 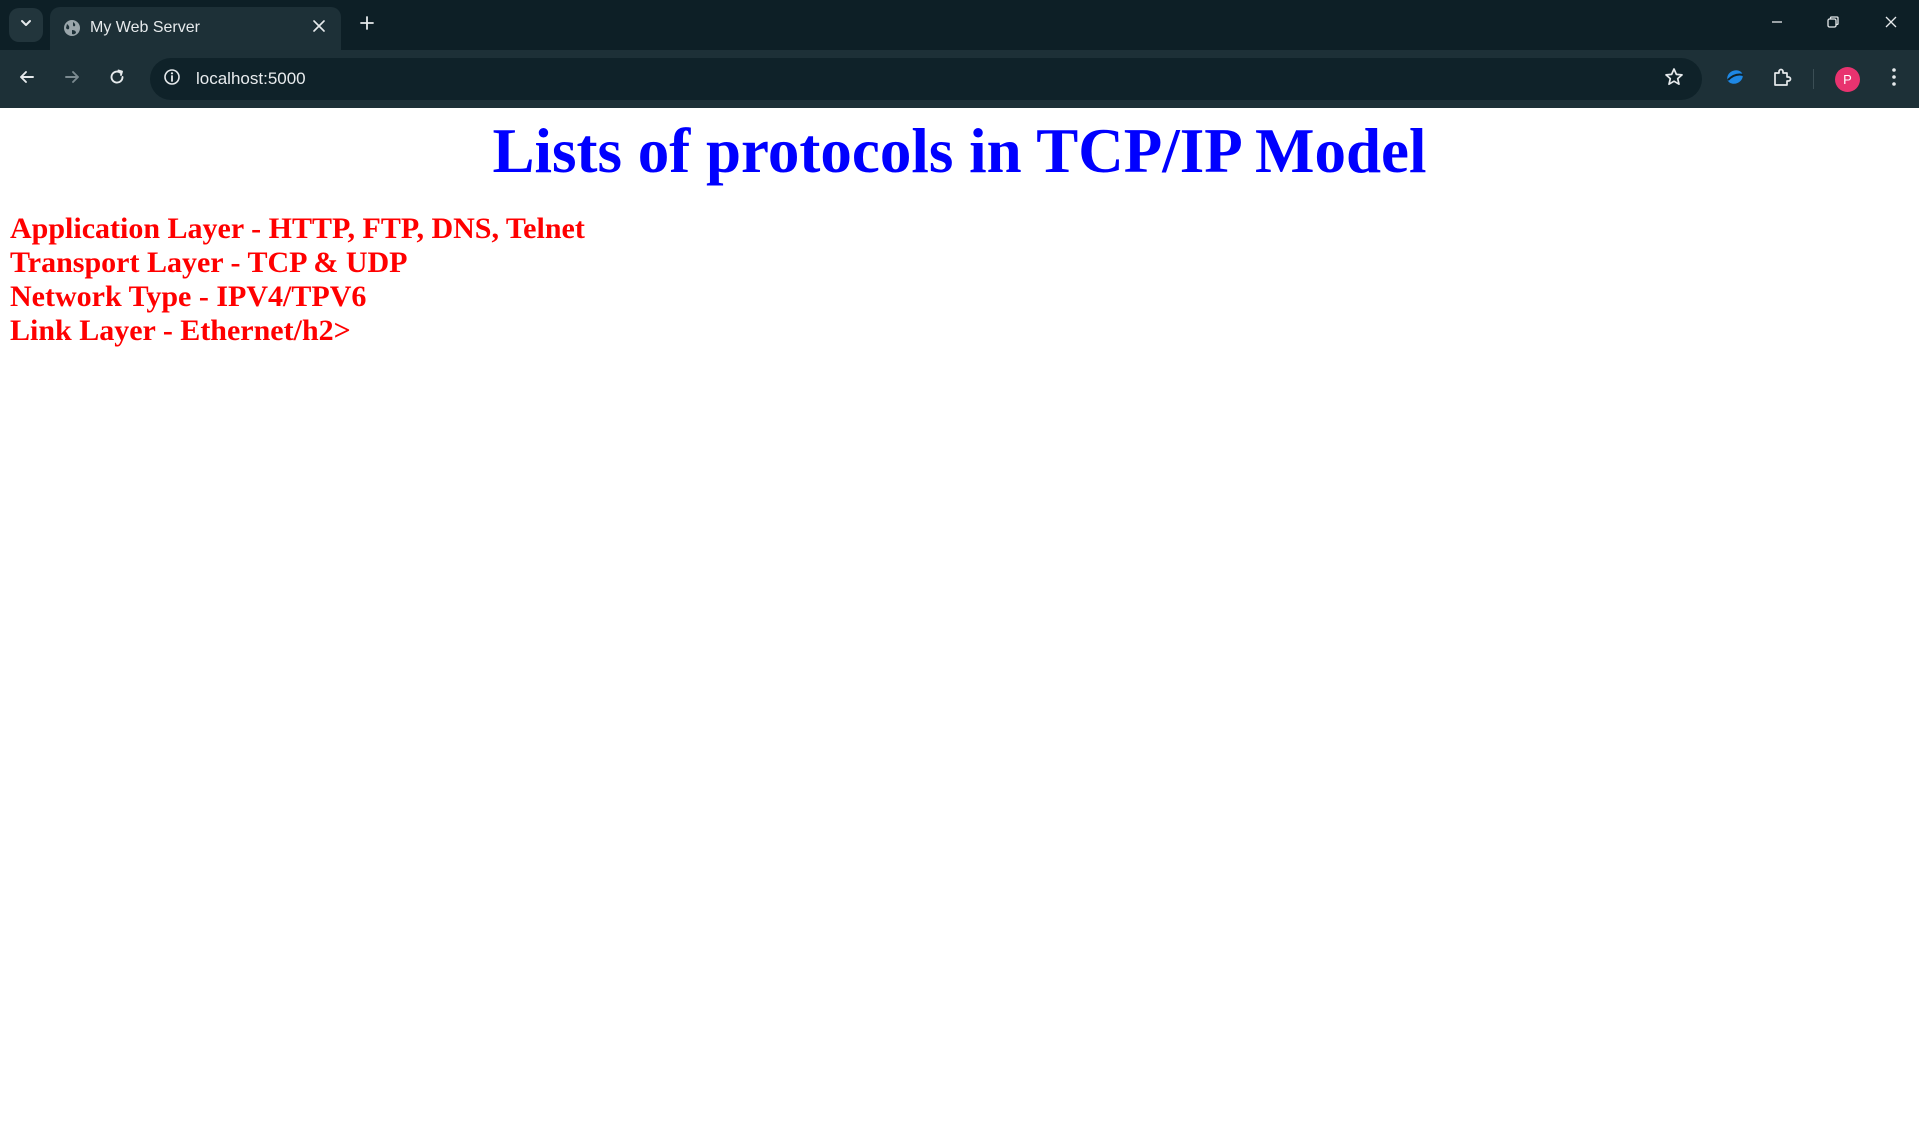 I want to click on tab-search-icon, so click(x=26, y=25).